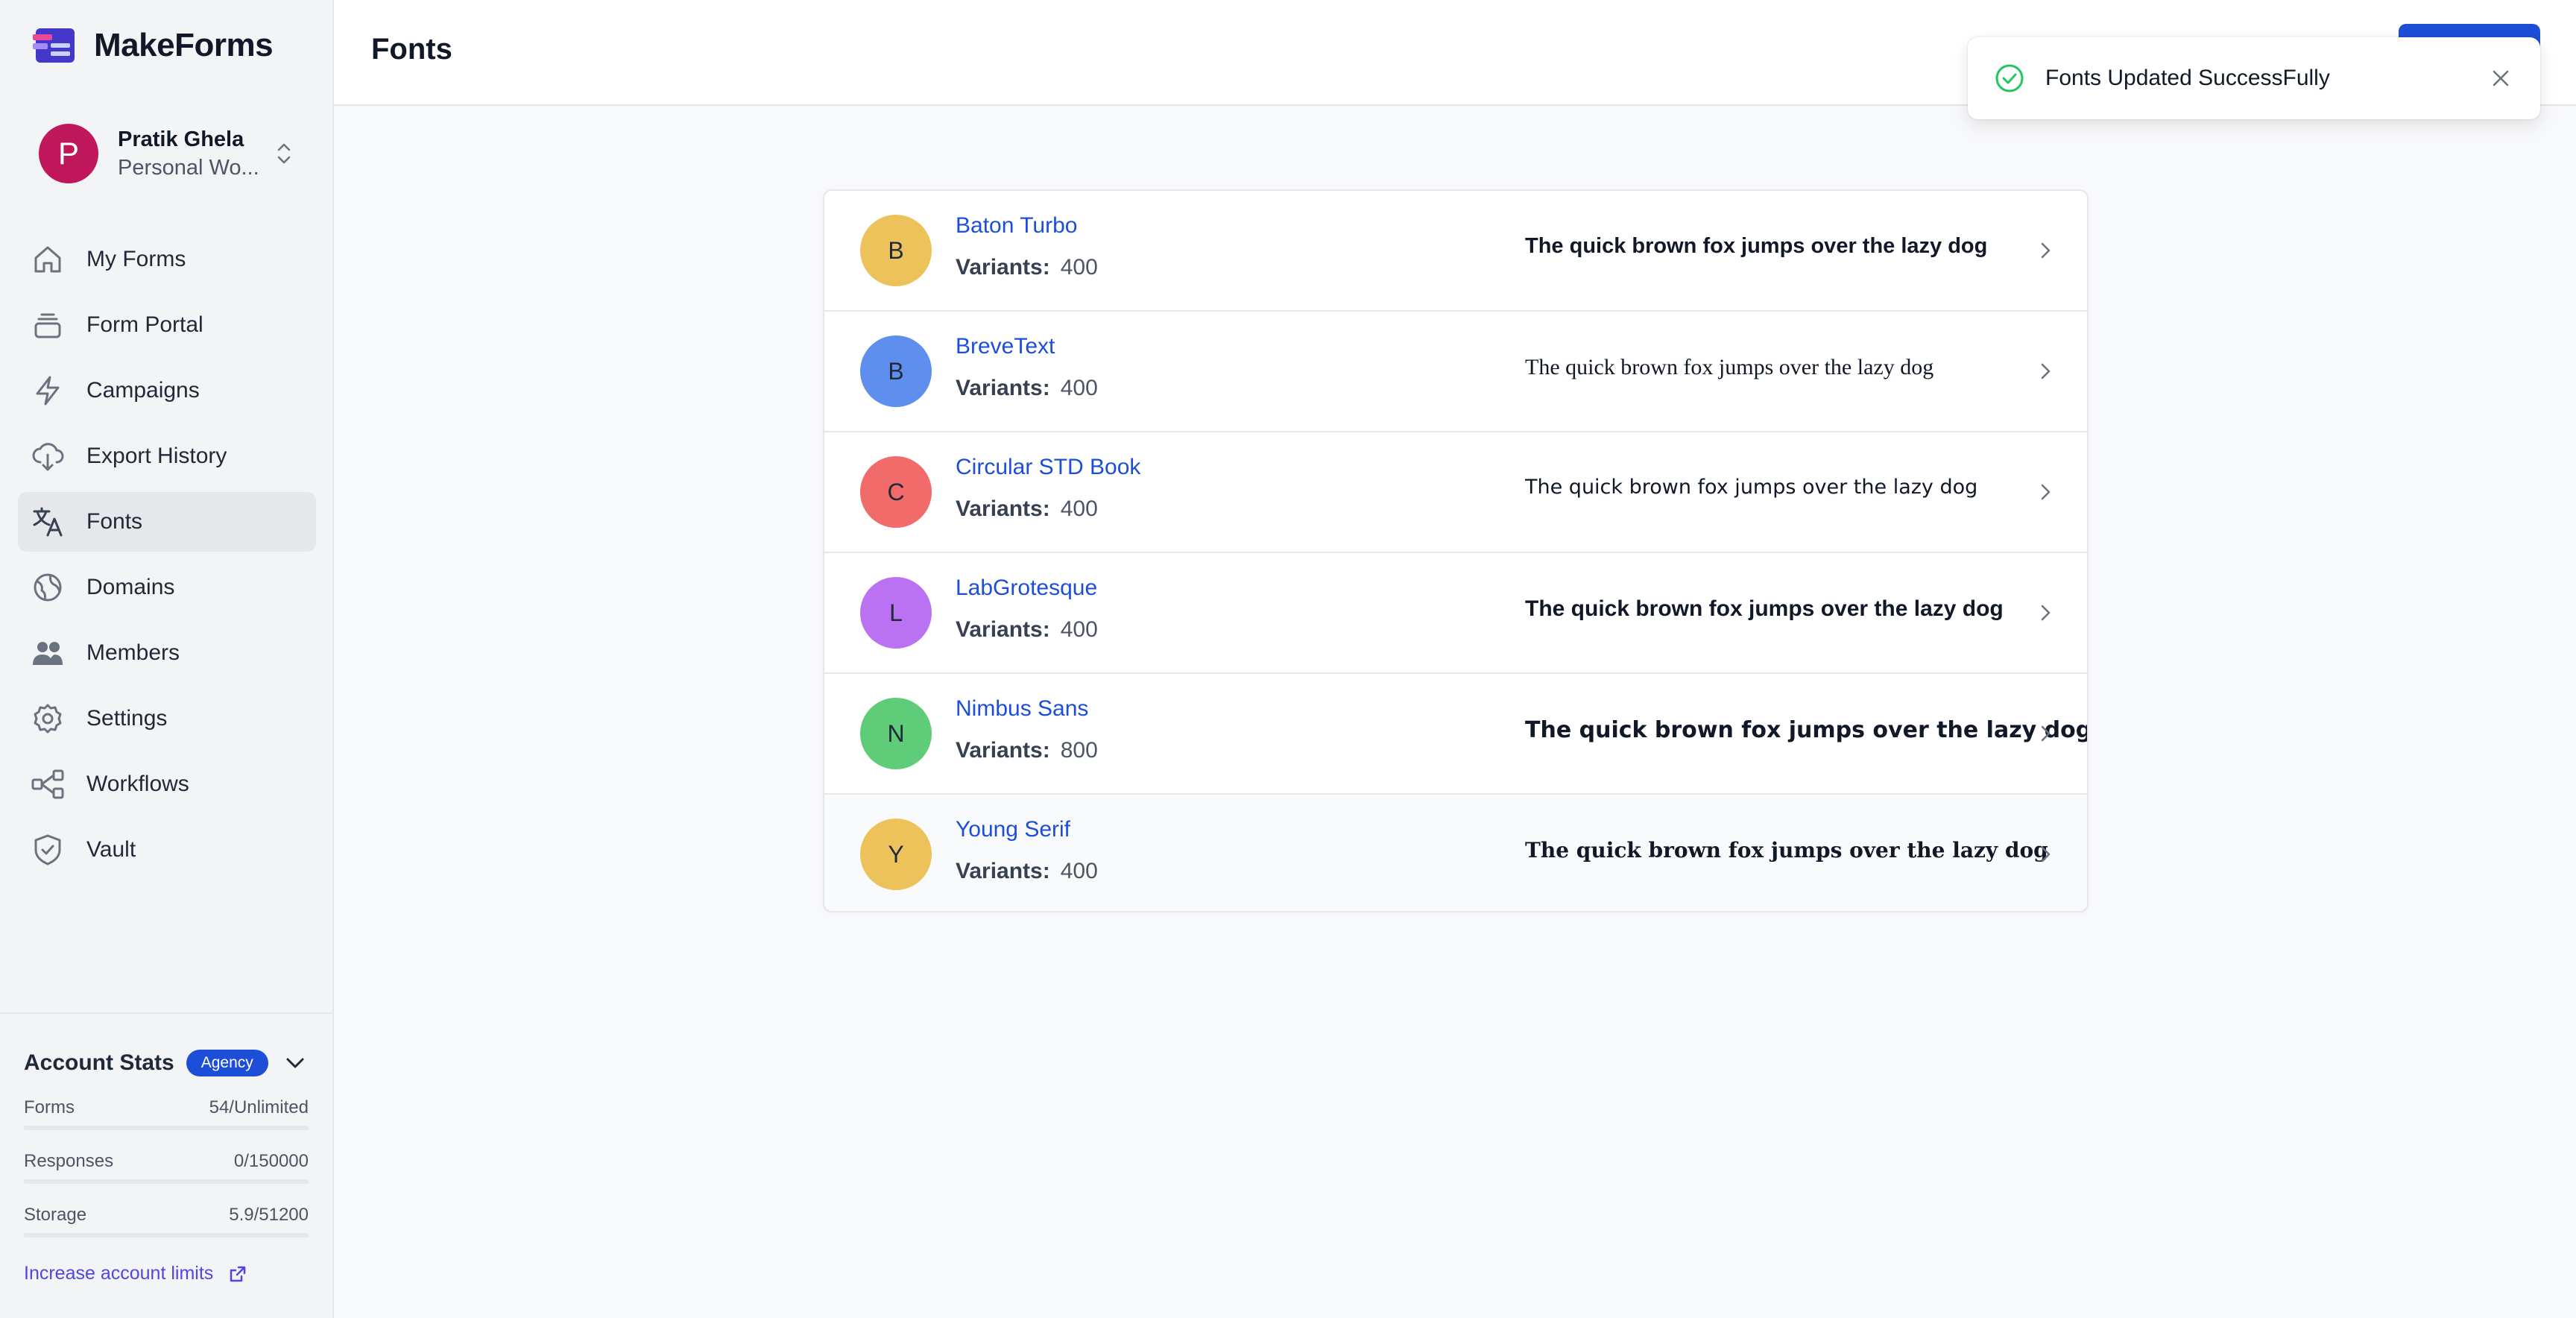 Image resolution: width=2576 pixels, height=1318 pixels. I want to click on sidebar-item-form-portal: Form Portal, so click(167, 325).